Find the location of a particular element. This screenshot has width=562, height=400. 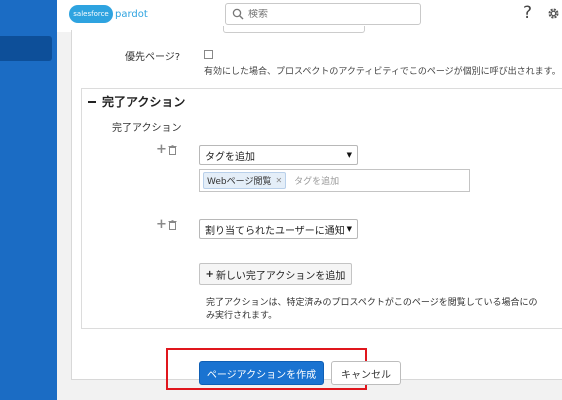

gear-icon is located at coordinates (553, 13).